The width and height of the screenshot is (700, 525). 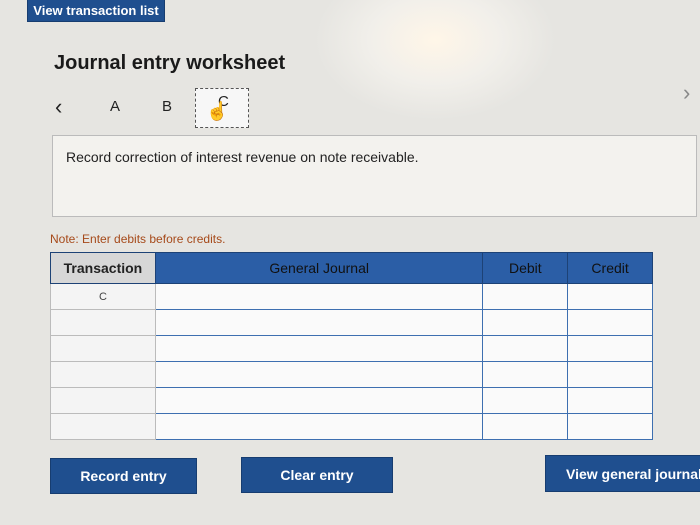 What do you see at coordinates (115, 106) in the screenshot?
I see `tab-a: A` at bounding box center [115, 106].